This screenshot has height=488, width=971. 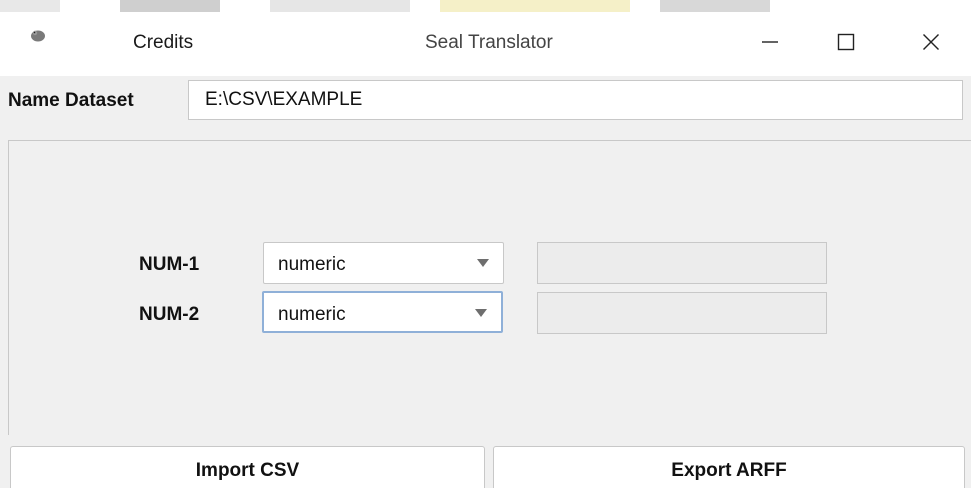 What do you see at coordinates (382, 312) in the screenshot?
I see `type-select-num-2: numeric` at bounding box center [382, 312].